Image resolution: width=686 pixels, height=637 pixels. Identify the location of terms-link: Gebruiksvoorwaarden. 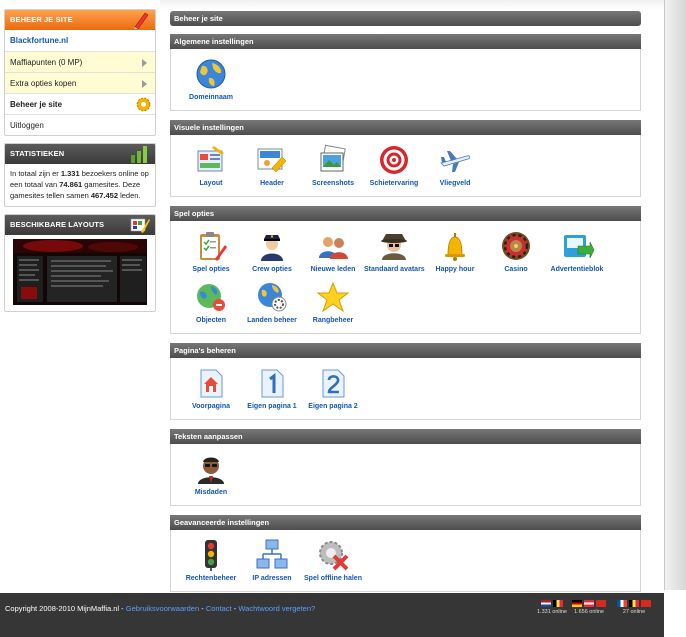
(162, 608).